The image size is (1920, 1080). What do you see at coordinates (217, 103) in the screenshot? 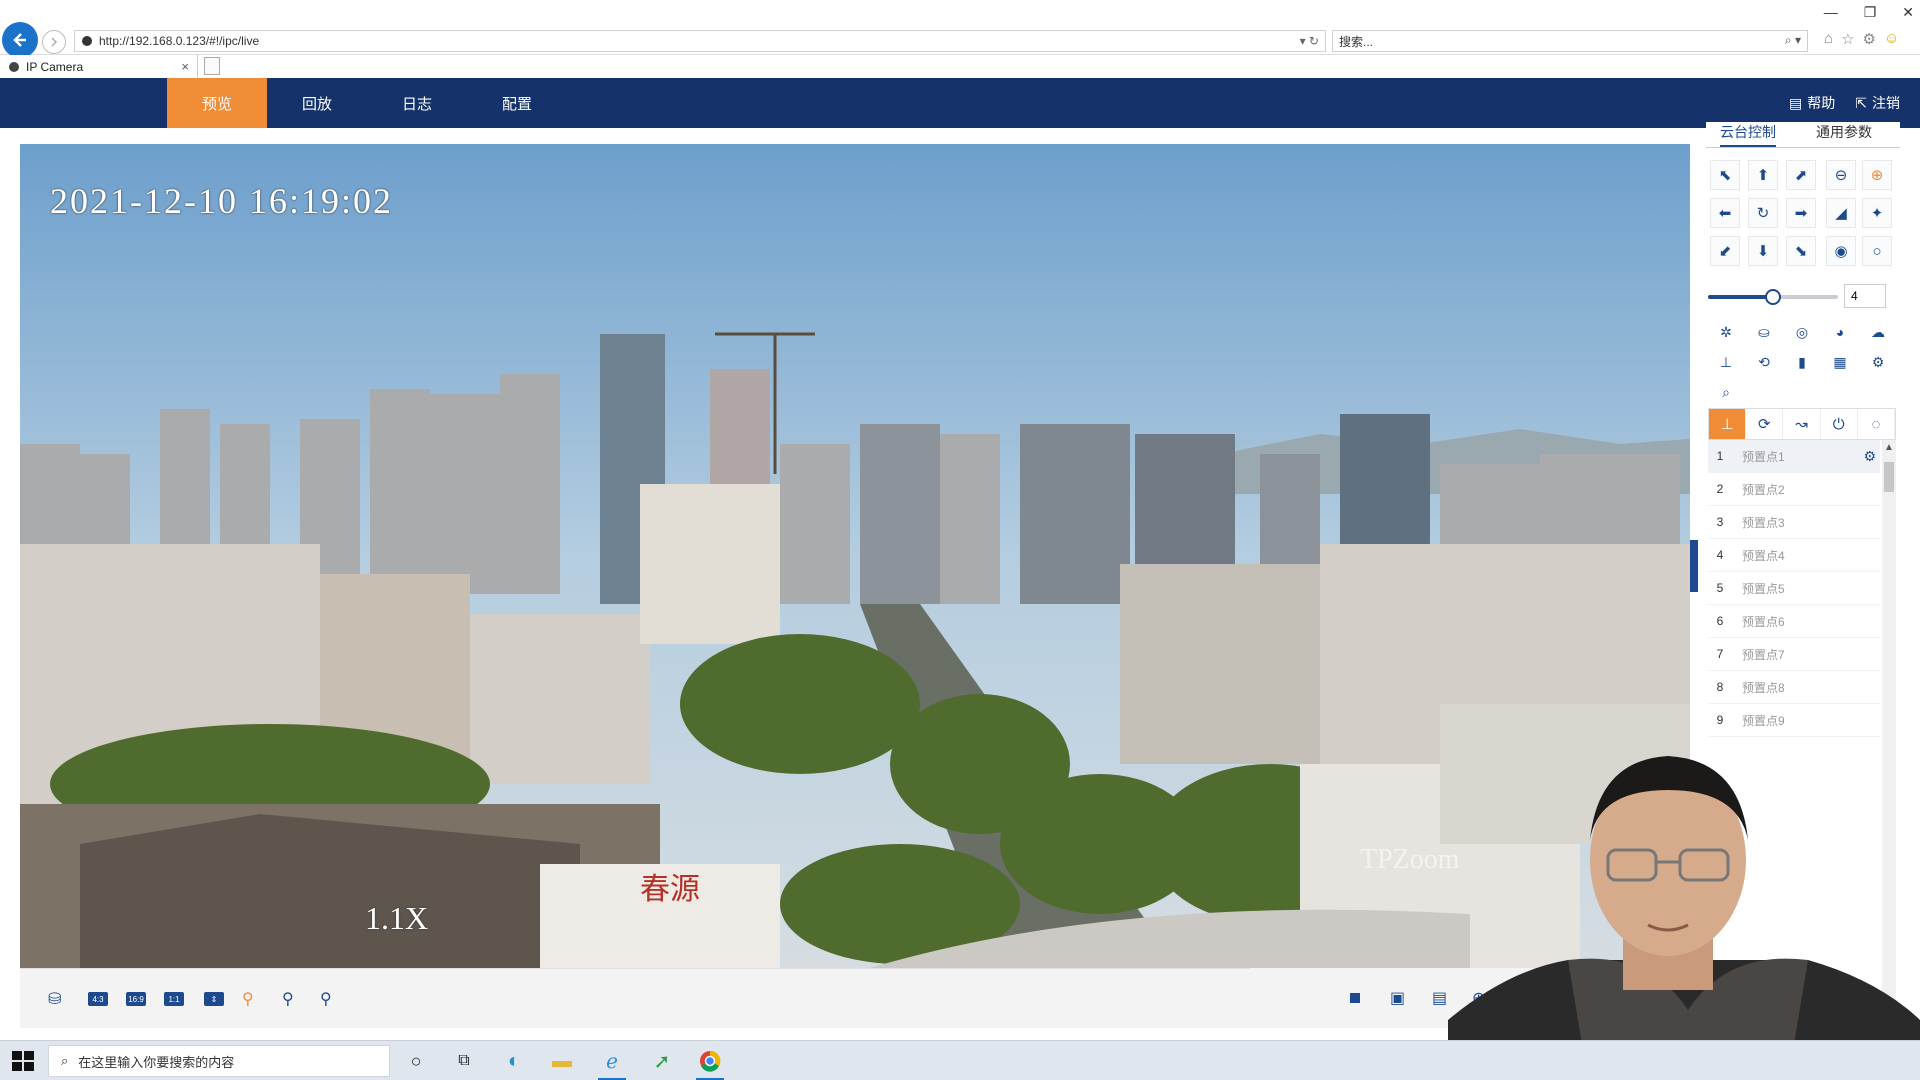
I see `nav-preview: 预览` at bounding box center [217, 103].